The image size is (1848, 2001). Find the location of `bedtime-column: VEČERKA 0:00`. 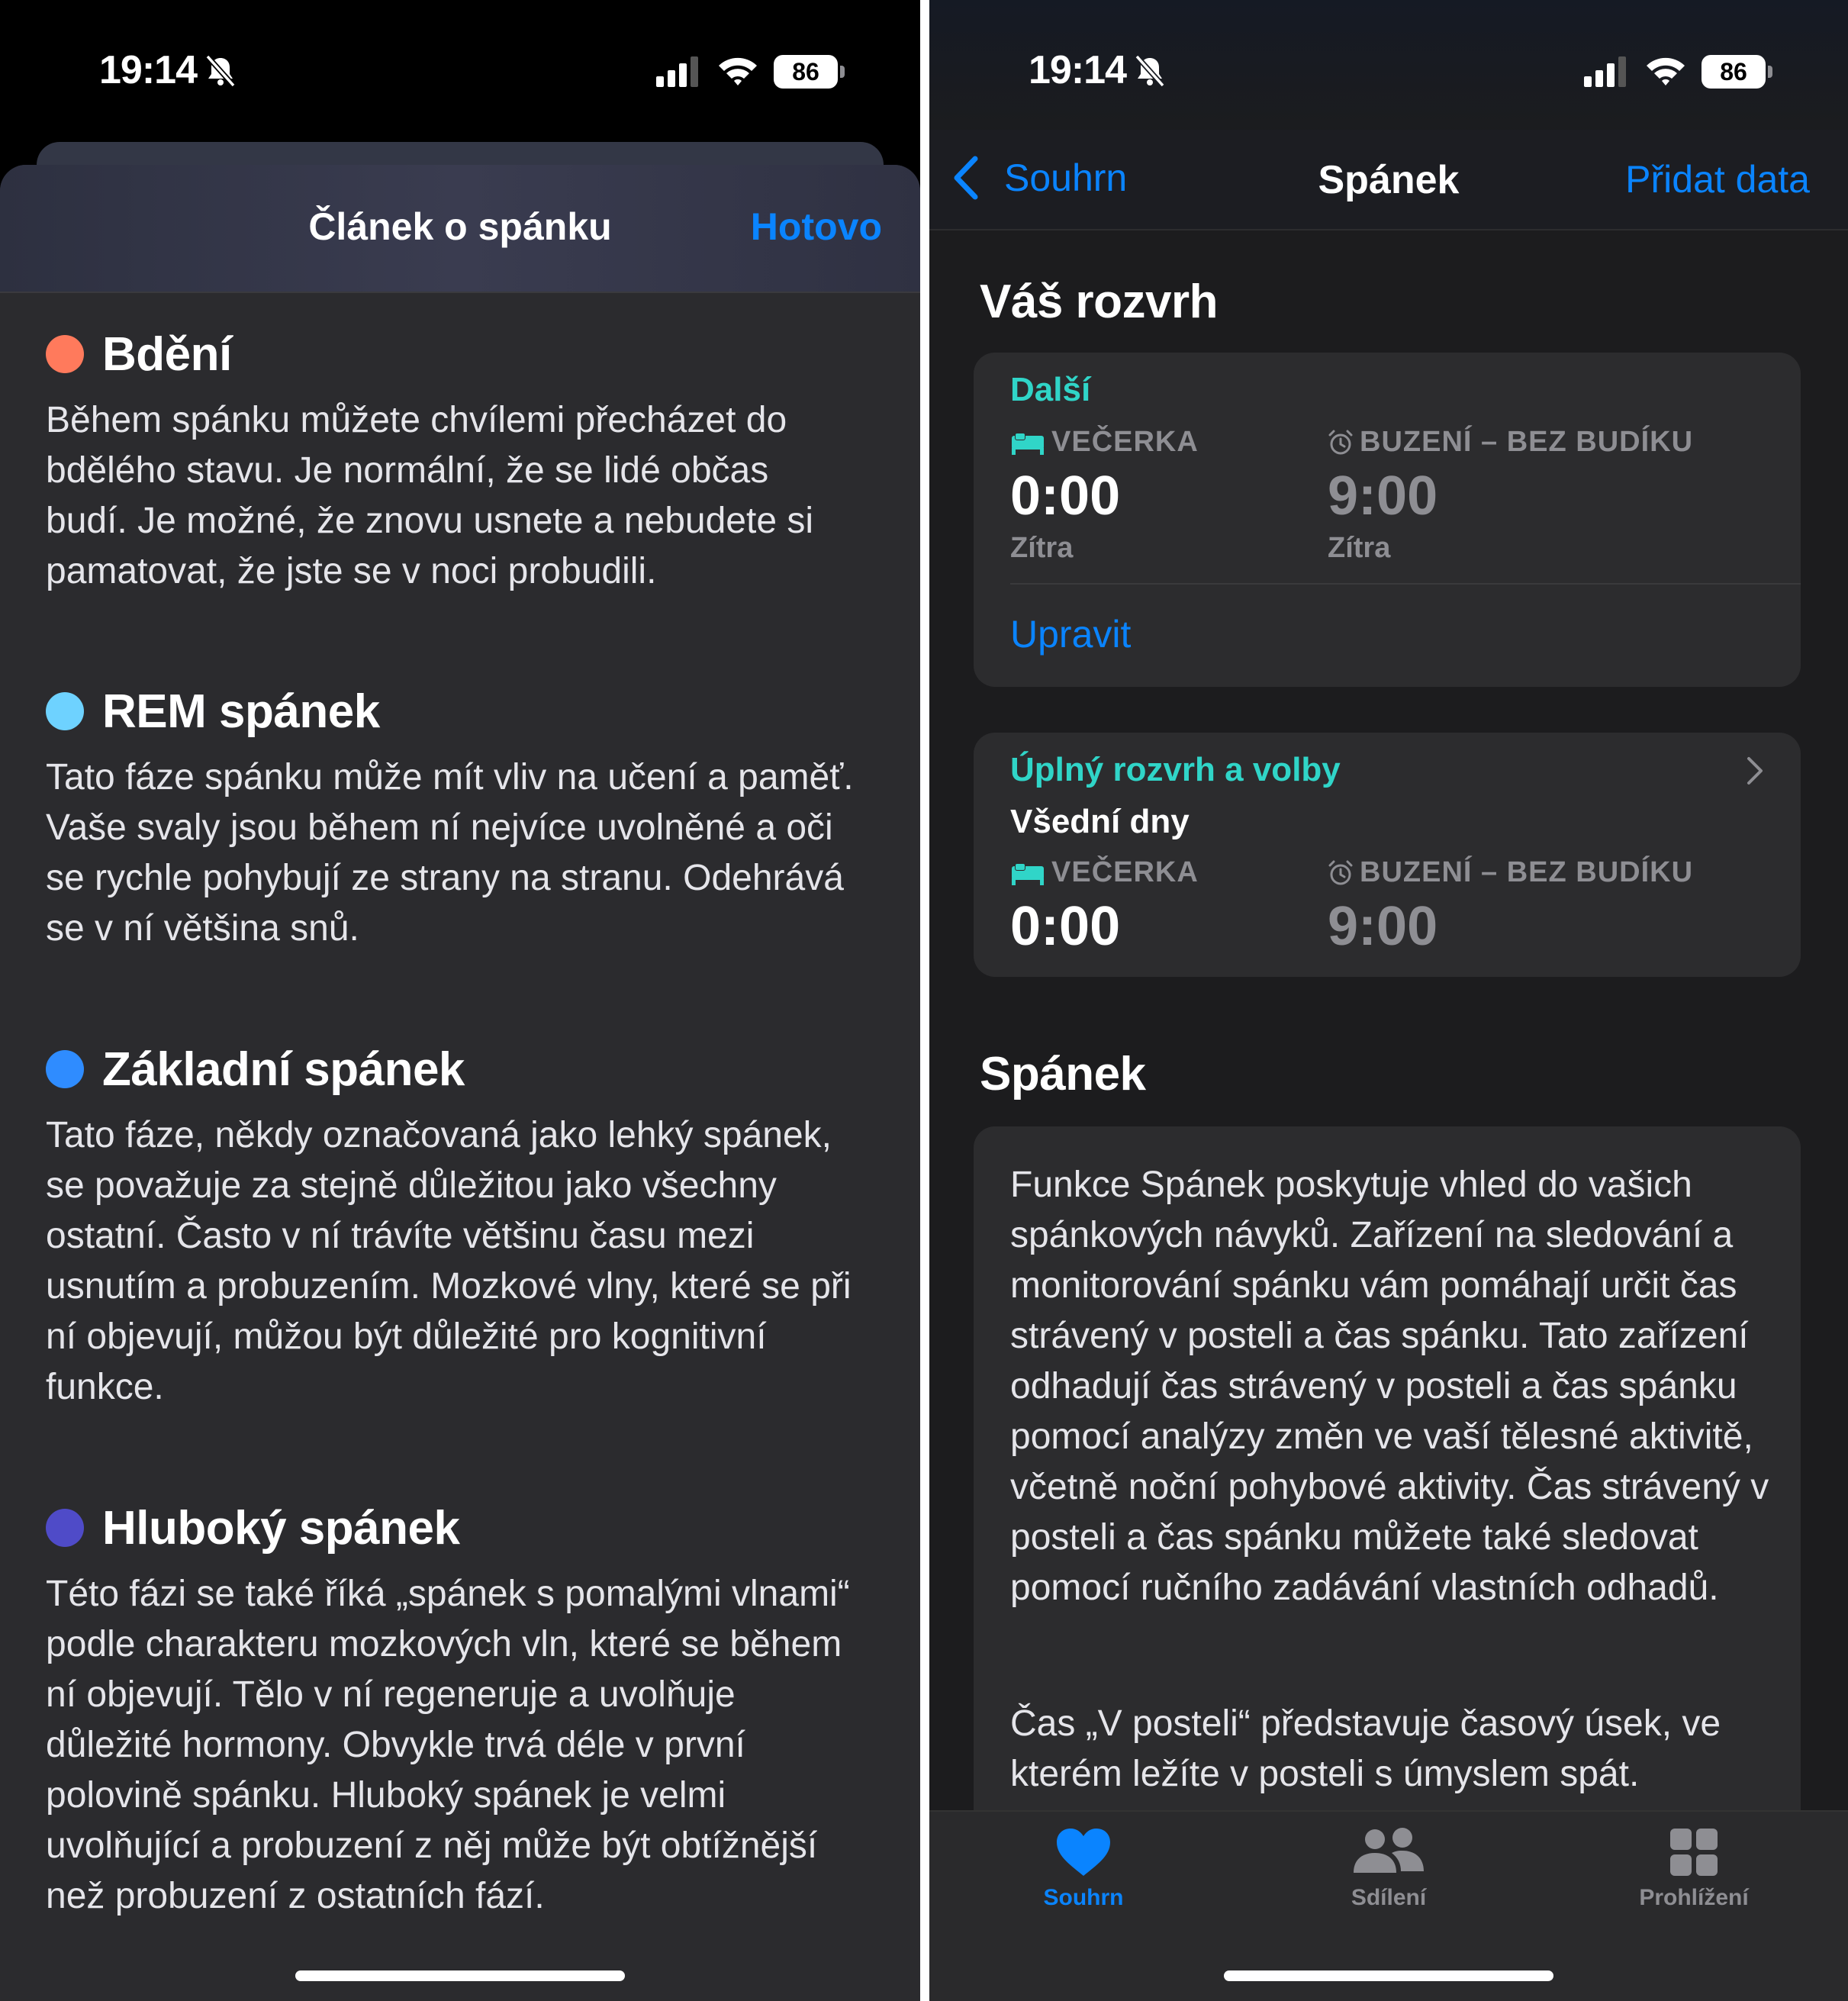

bedtime-column: VEČERKA 0:00 is located at coordinates (1104, 907).